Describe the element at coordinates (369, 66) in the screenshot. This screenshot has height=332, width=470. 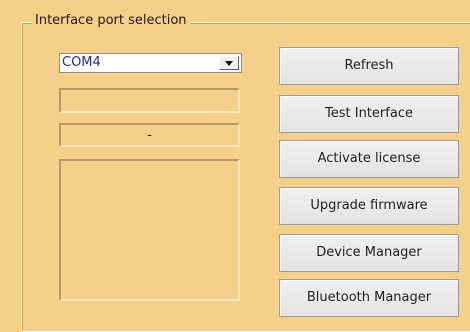
I see `refresh-button: Refresh` at that location.